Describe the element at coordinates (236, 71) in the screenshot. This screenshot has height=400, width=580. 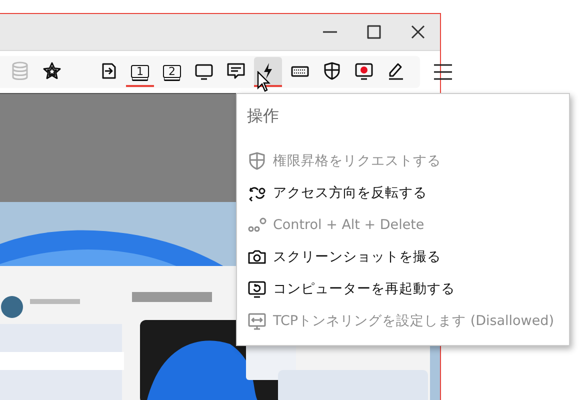
I see `chat-icon` at that location.